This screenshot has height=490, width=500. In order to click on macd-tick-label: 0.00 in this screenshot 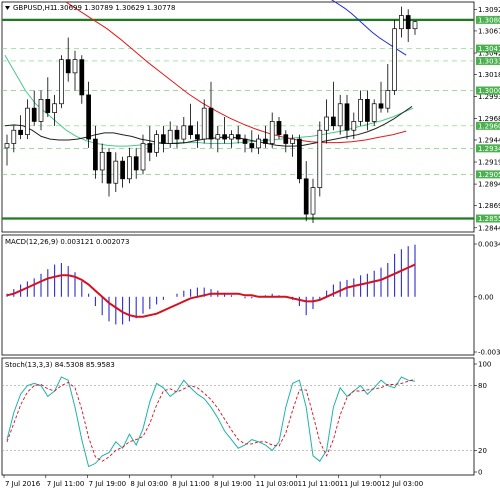, I will do `click(486, 297)`.